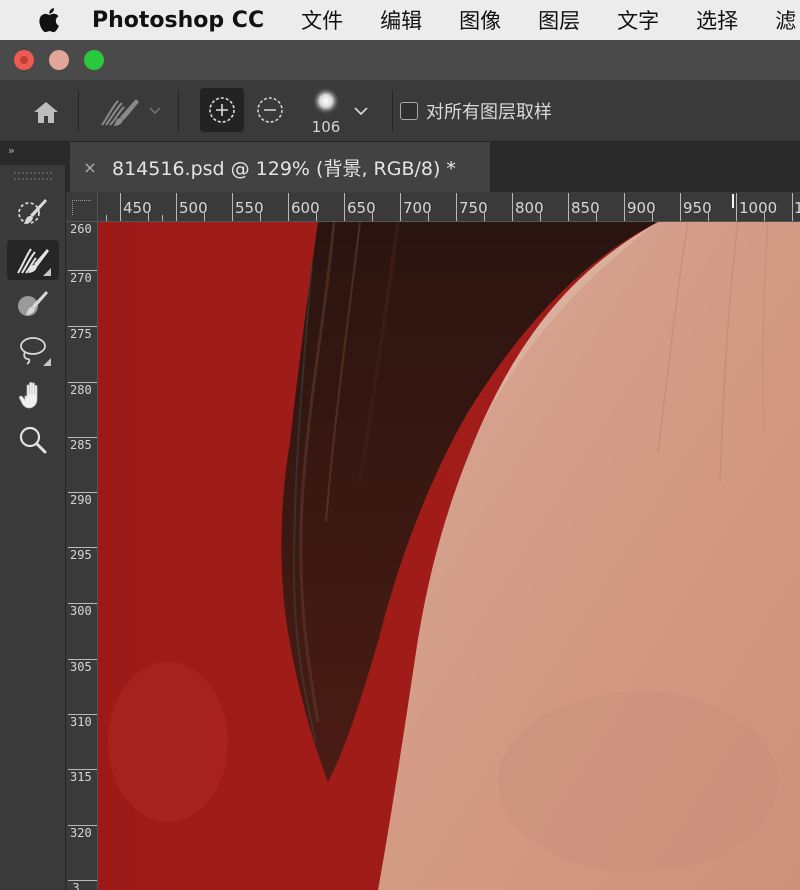 Image resolution: width=800 pixels, height=890 pixels. I want to click on ruler-label: 300, so click(81, 611).